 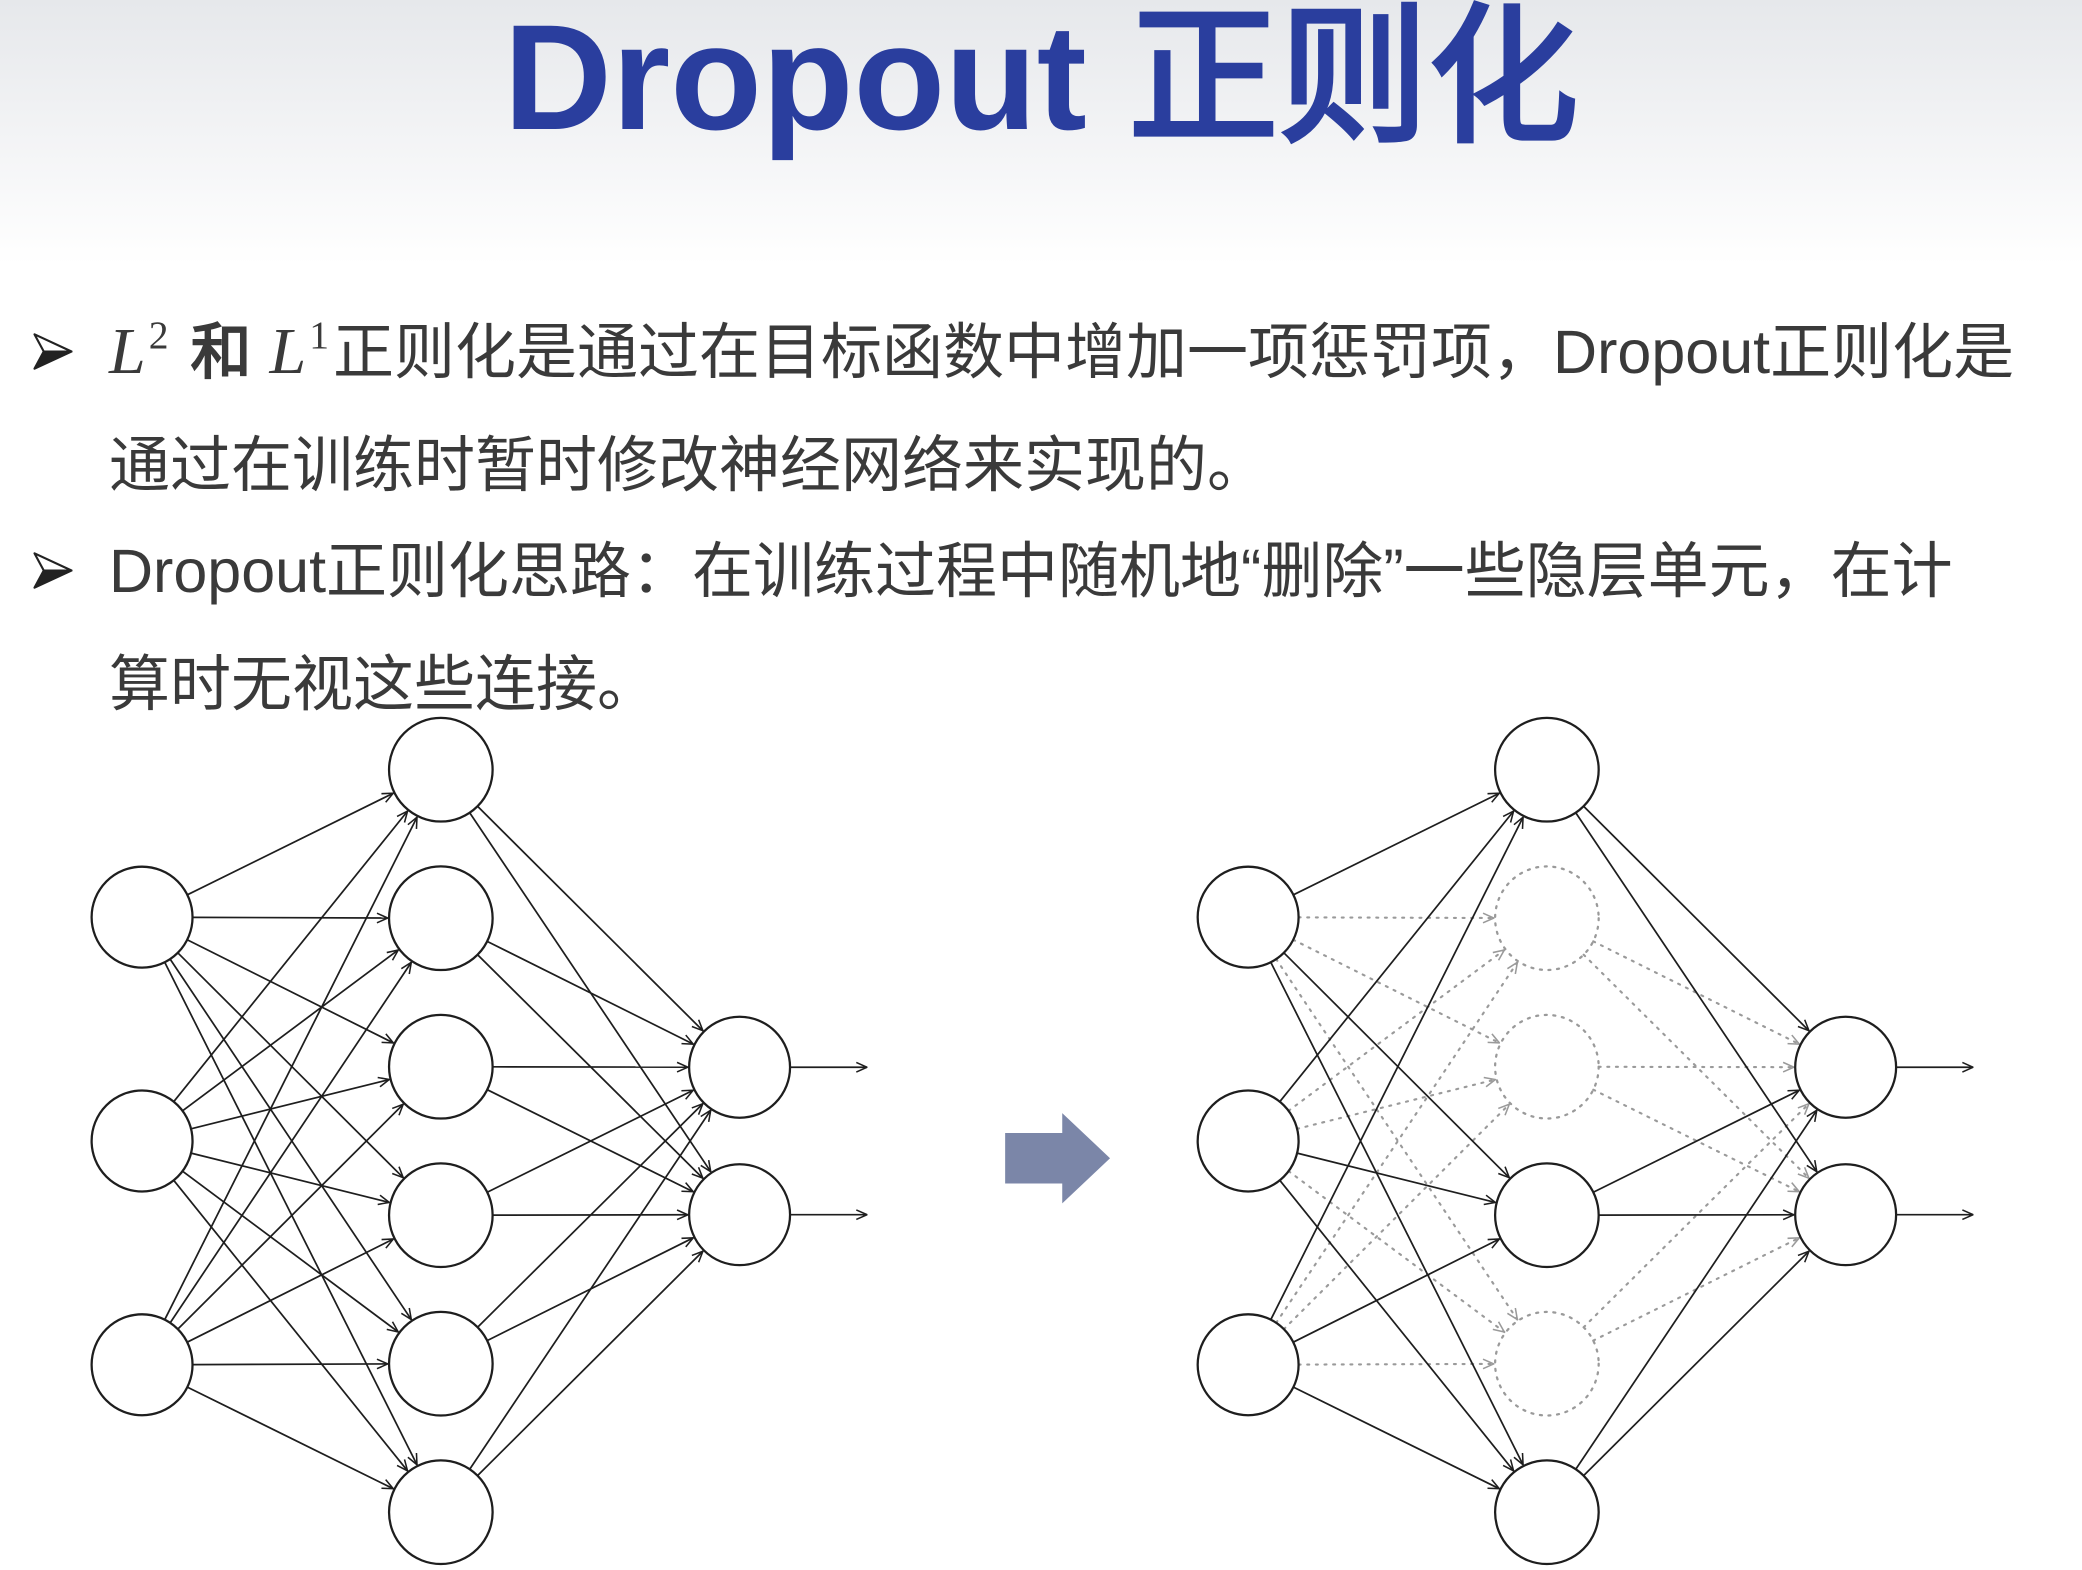 I want to click on bullet-line: 算时无视这些连接。, so click(x=383, y=684).